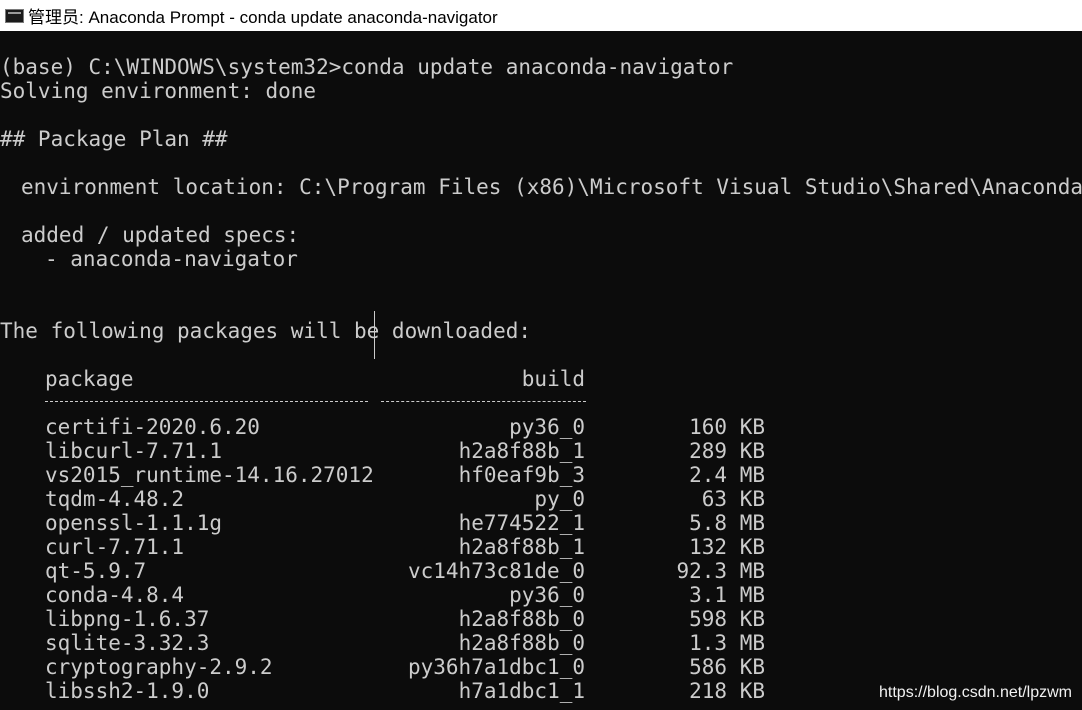  I want to click on package-size: 218 KB, so click(727, 691).